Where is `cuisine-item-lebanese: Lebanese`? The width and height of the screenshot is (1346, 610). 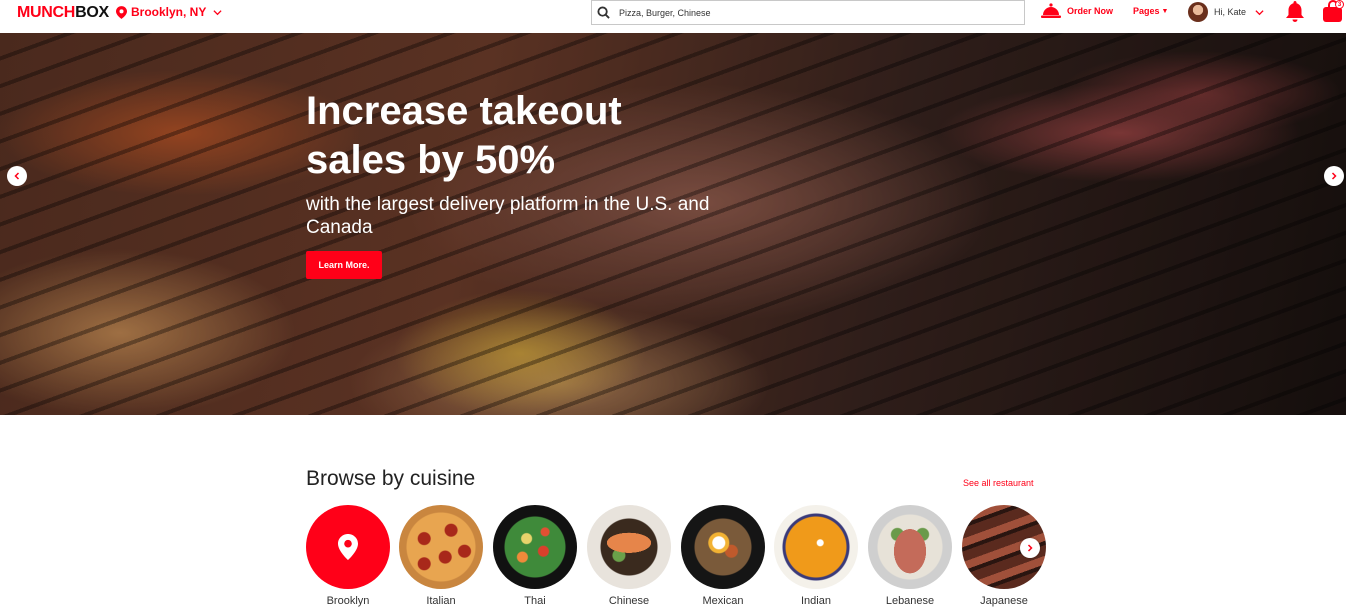
cuisine-item-lebanese: Lebanese is located at coordinates (910, 556).